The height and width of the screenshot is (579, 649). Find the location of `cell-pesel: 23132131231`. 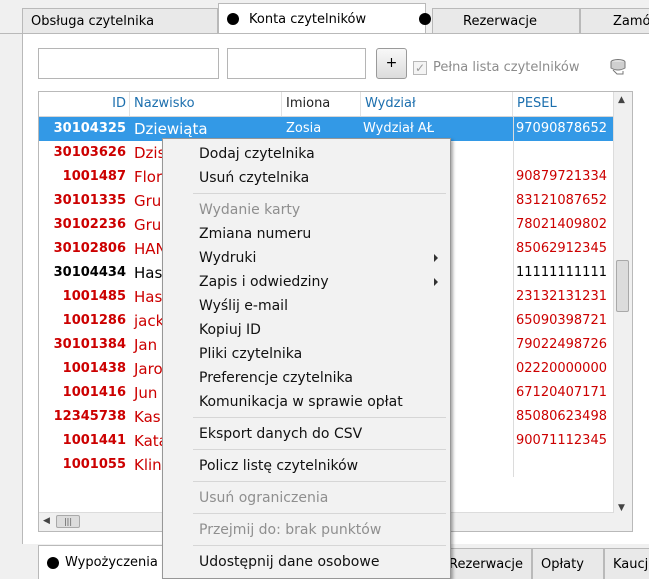

cell-pesel: 23132131231 is located at coordinates (563, 297).